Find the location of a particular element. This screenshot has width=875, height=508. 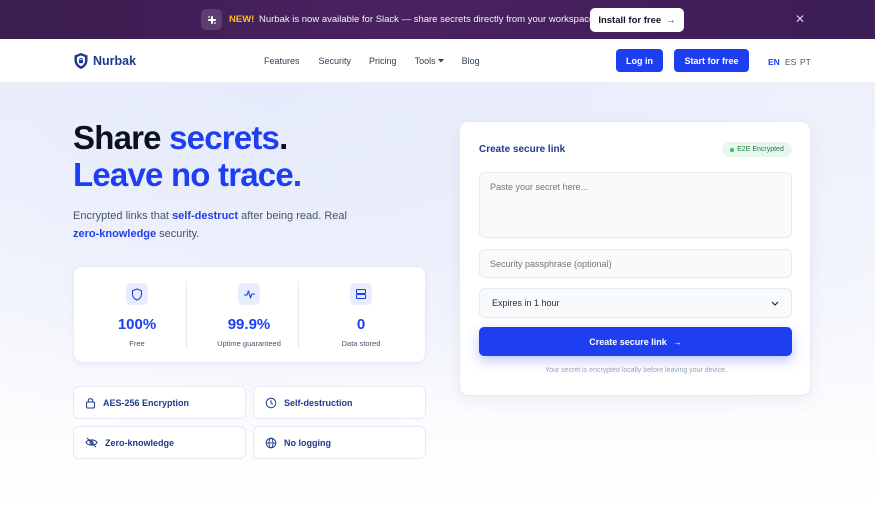

log-in-button: Log in is located at coordinates (639, 60).